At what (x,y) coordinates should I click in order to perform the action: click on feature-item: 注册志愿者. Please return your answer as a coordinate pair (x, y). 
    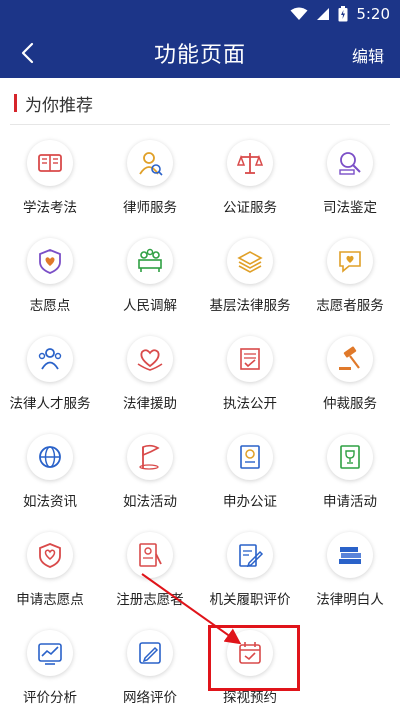
    Looking at the image, I should click on (150, 581).